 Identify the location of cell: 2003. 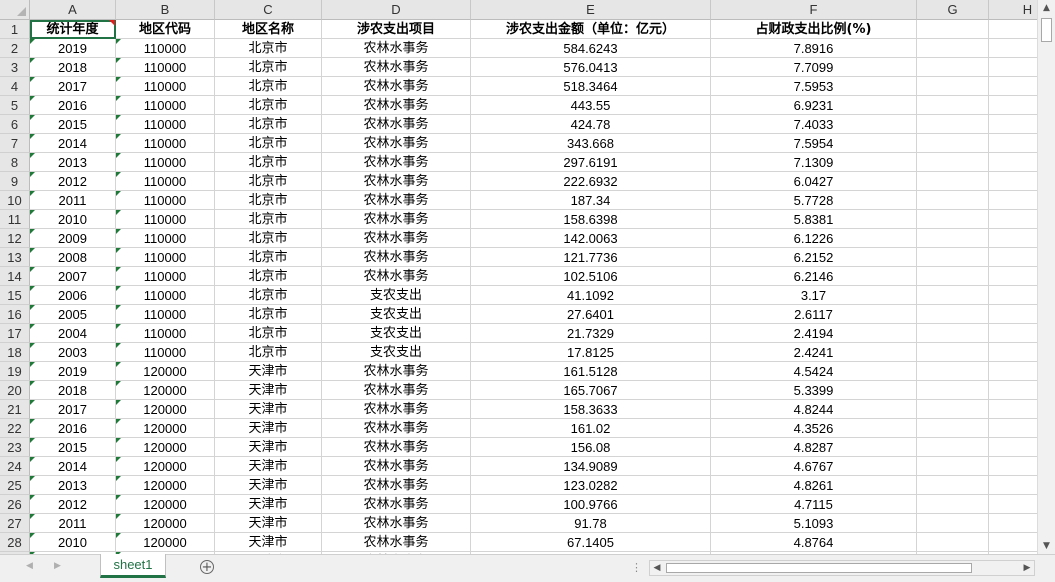
(73, 352).